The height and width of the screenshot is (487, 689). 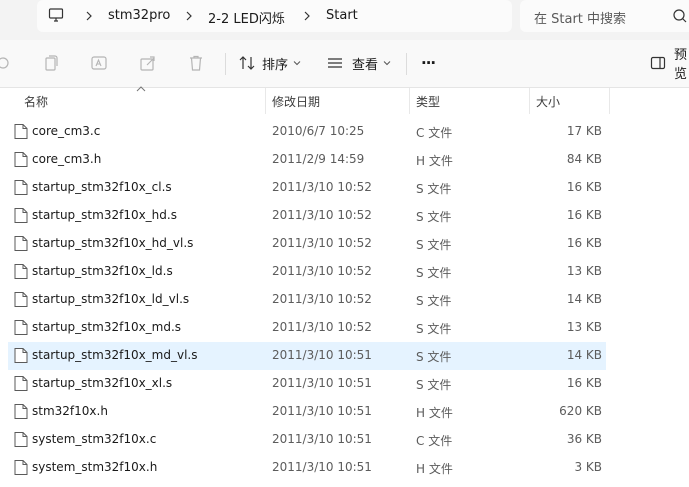 I want to click on file-name: system_stm32f10x.c, so click(x=94, y=439).